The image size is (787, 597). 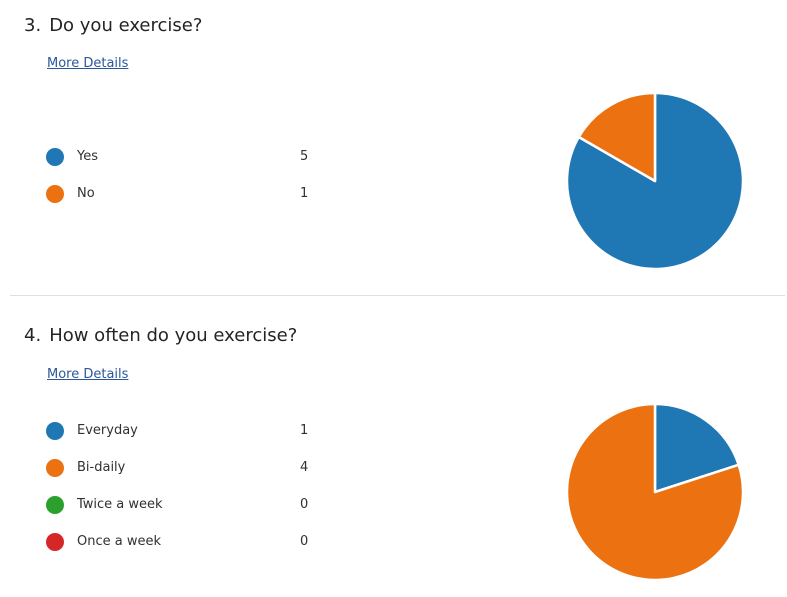 I want to click on legend-item-once-a-week: Once a week 0, so click(x=191, y=551).